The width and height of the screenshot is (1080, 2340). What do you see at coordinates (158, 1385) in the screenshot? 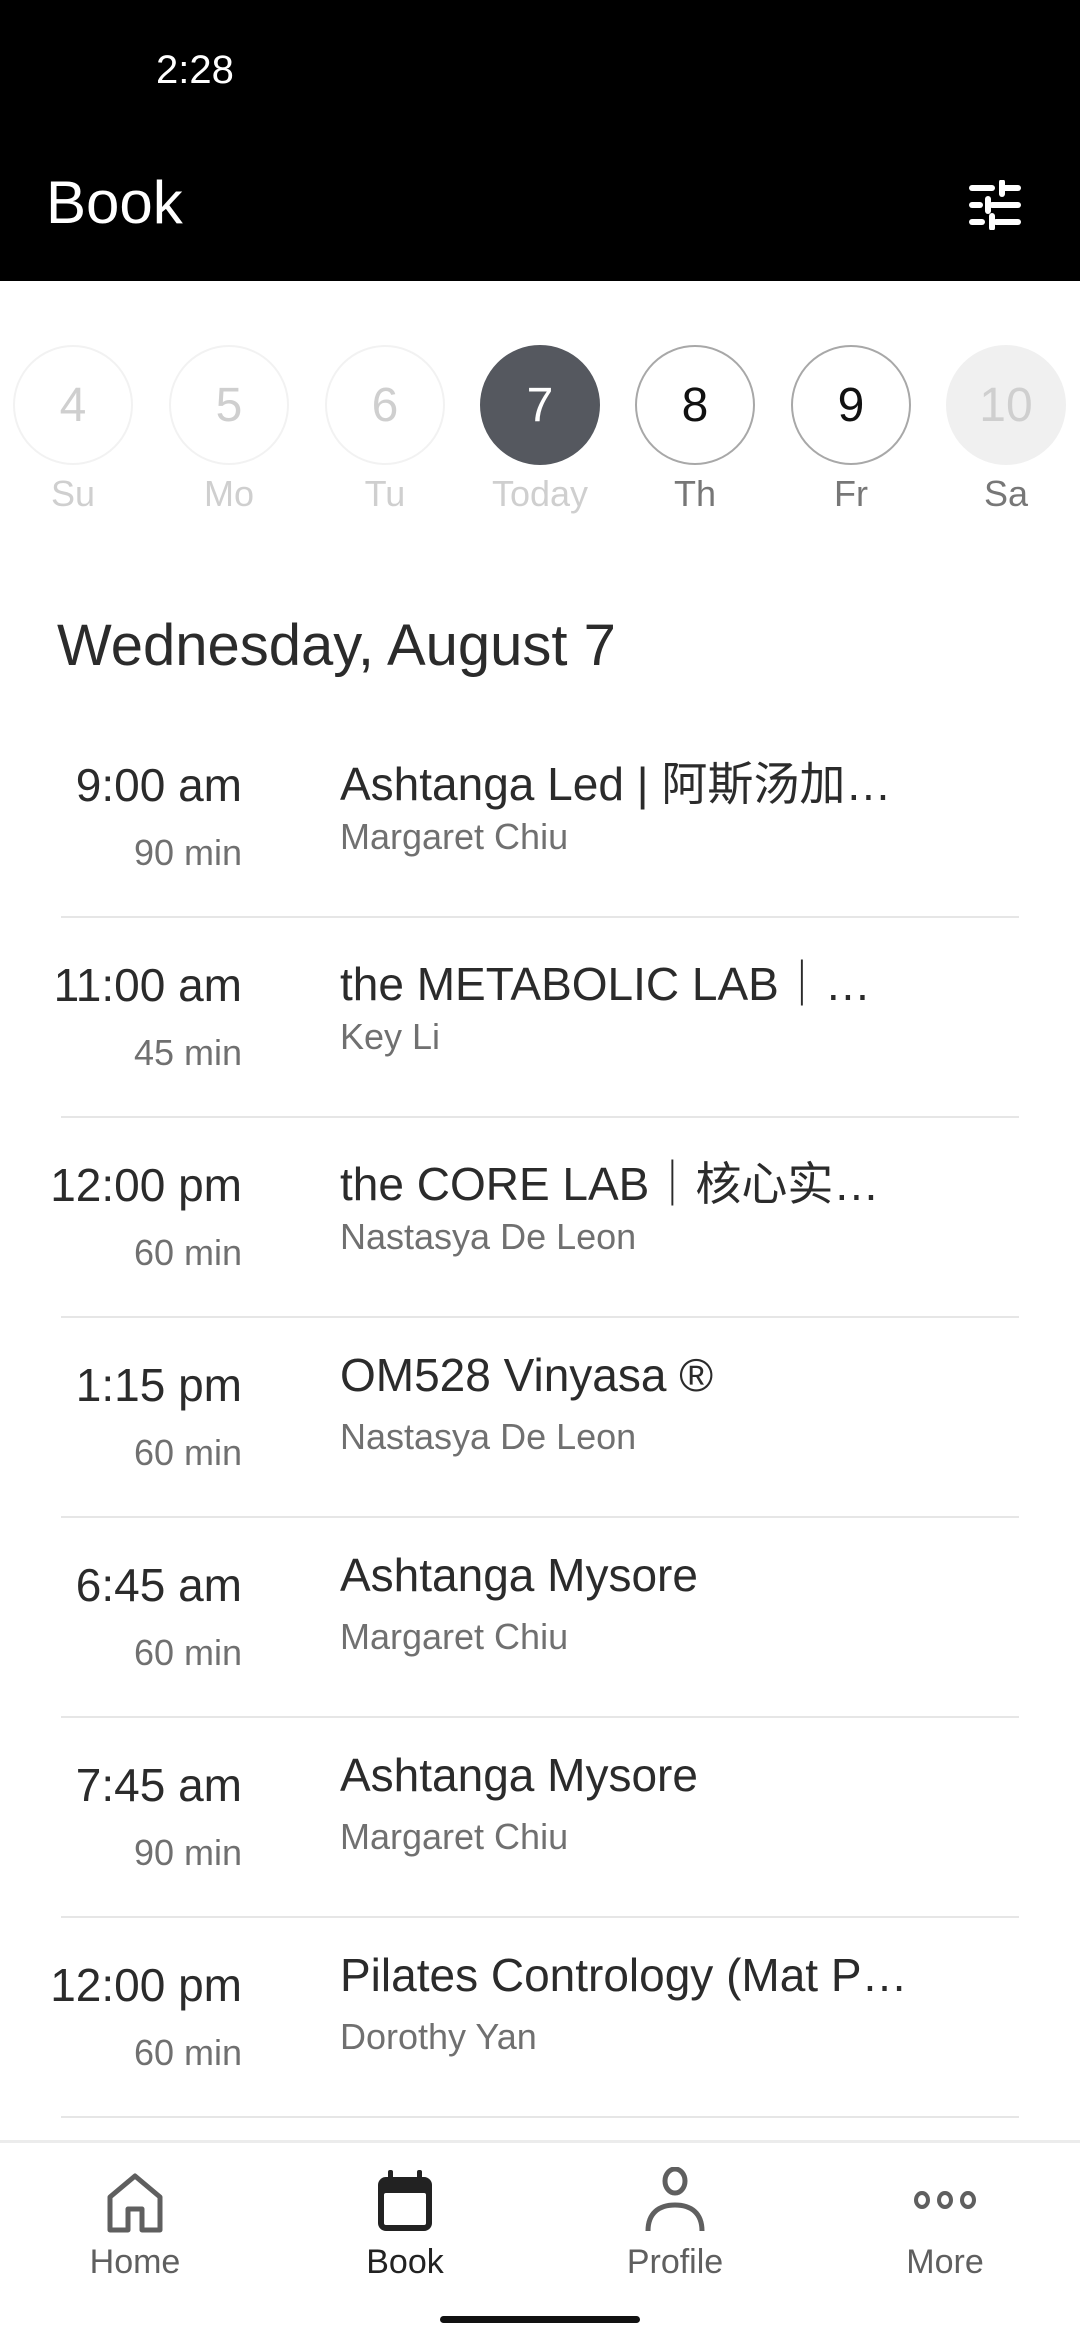
I see `class-time: 1:15 pm` at bounding box center [158, 1385].